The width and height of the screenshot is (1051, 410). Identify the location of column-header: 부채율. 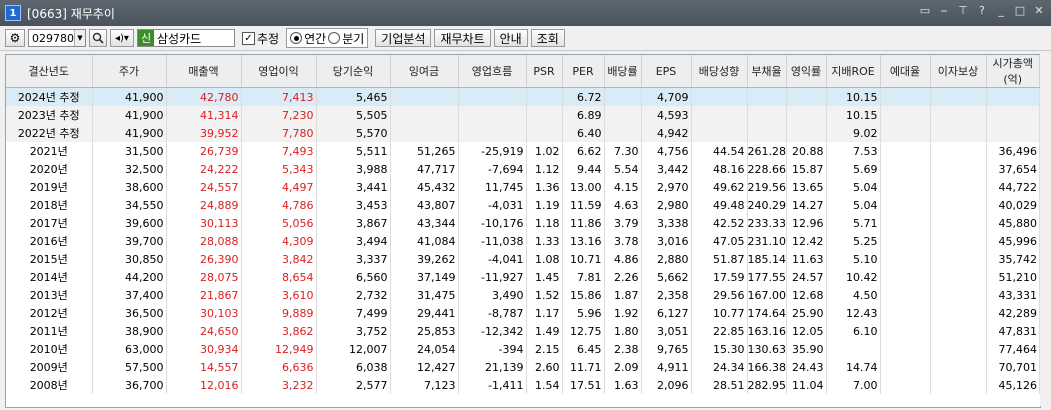
(767, 71).